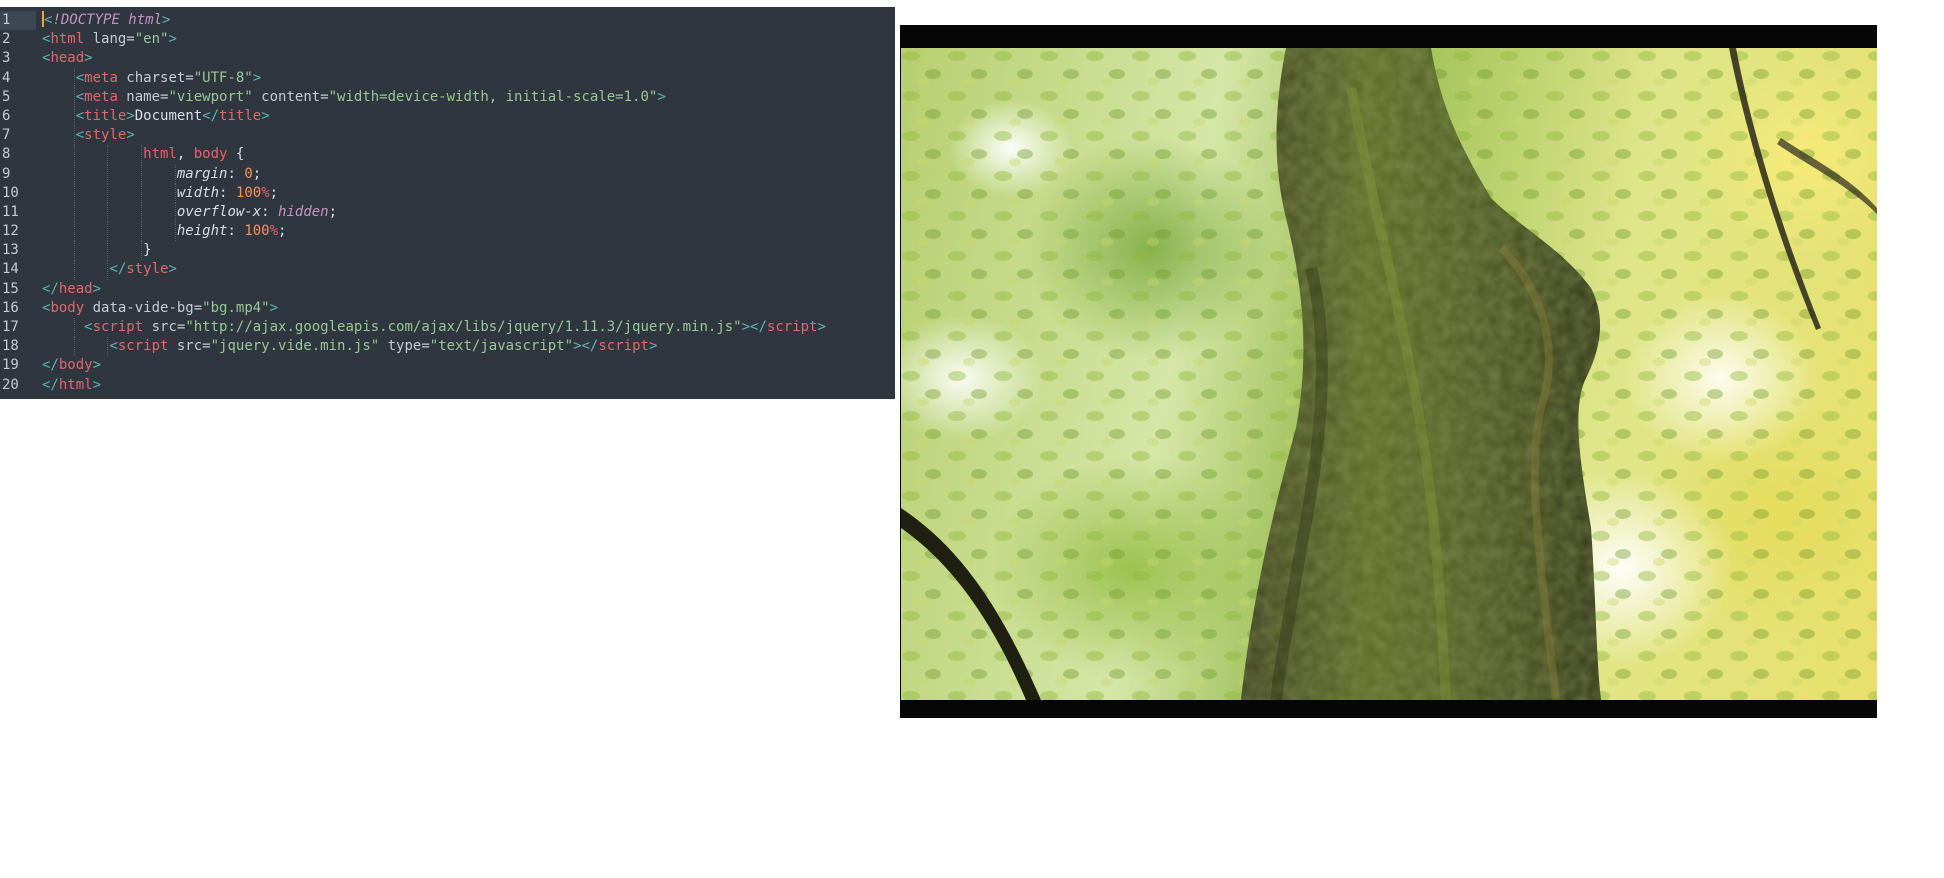 This screenshot has height=878, width=1944. I want to click on code-text: <body data-vide-bg="bg.mp4">, so click(160, 308).